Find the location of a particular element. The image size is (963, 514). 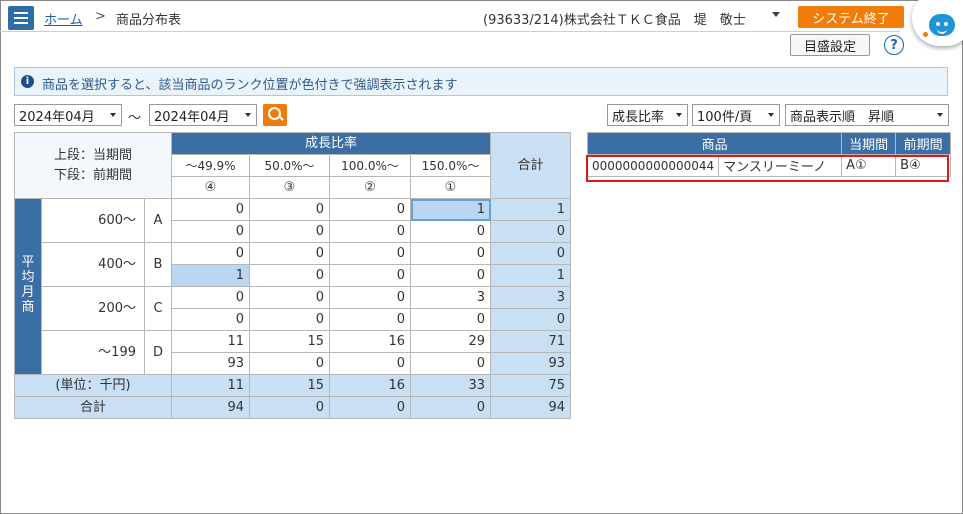

table-cell: 15 is located at coordinates (289, 341).